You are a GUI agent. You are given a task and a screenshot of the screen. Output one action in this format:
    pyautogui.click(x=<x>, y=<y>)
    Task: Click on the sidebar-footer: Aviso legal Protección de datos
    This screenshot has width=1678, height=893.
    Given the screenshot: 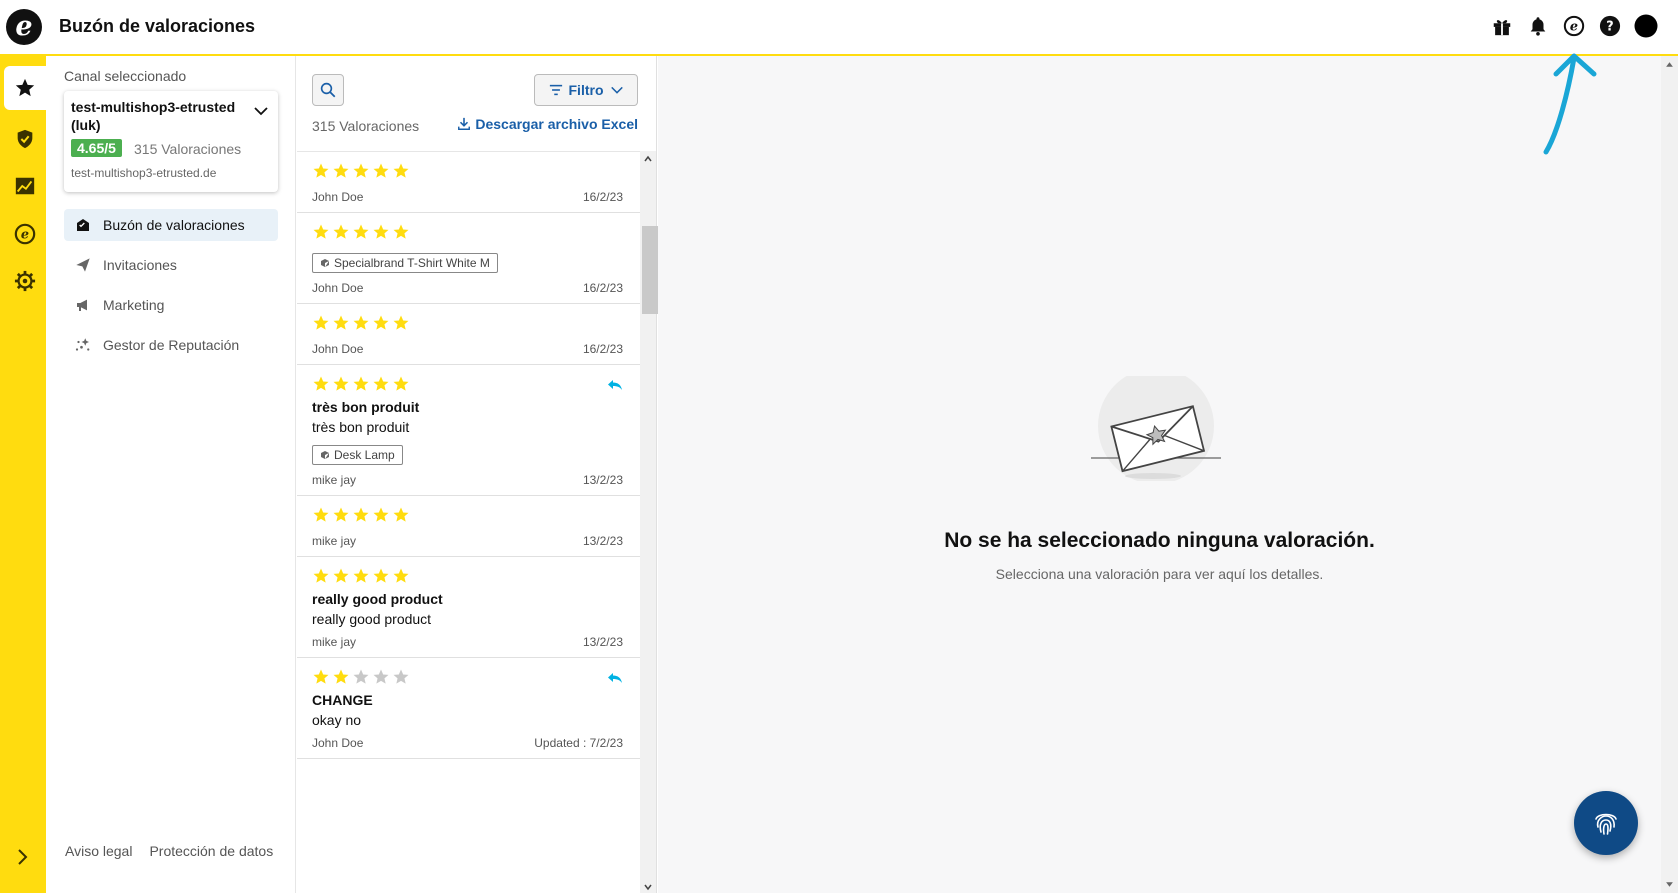 What is the action you would take?
    pyautogui.click(x=169, y=851)
    